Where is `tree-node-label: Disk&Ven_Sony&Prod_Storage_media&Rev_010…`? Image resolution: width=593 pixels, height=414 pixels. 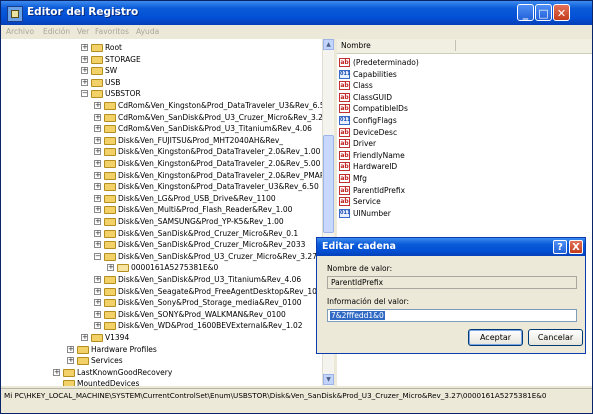 tree-node-label: Disk&Ven_Sony&Prod_Storage_media&Rev_010… is located at coordinates (210, 303).